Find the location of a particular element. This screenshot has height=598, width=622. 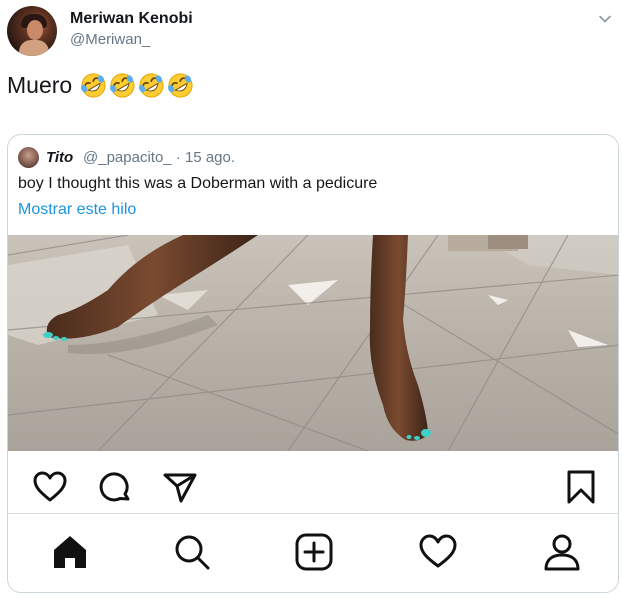

home-icon is located at coordinates (70, 552).